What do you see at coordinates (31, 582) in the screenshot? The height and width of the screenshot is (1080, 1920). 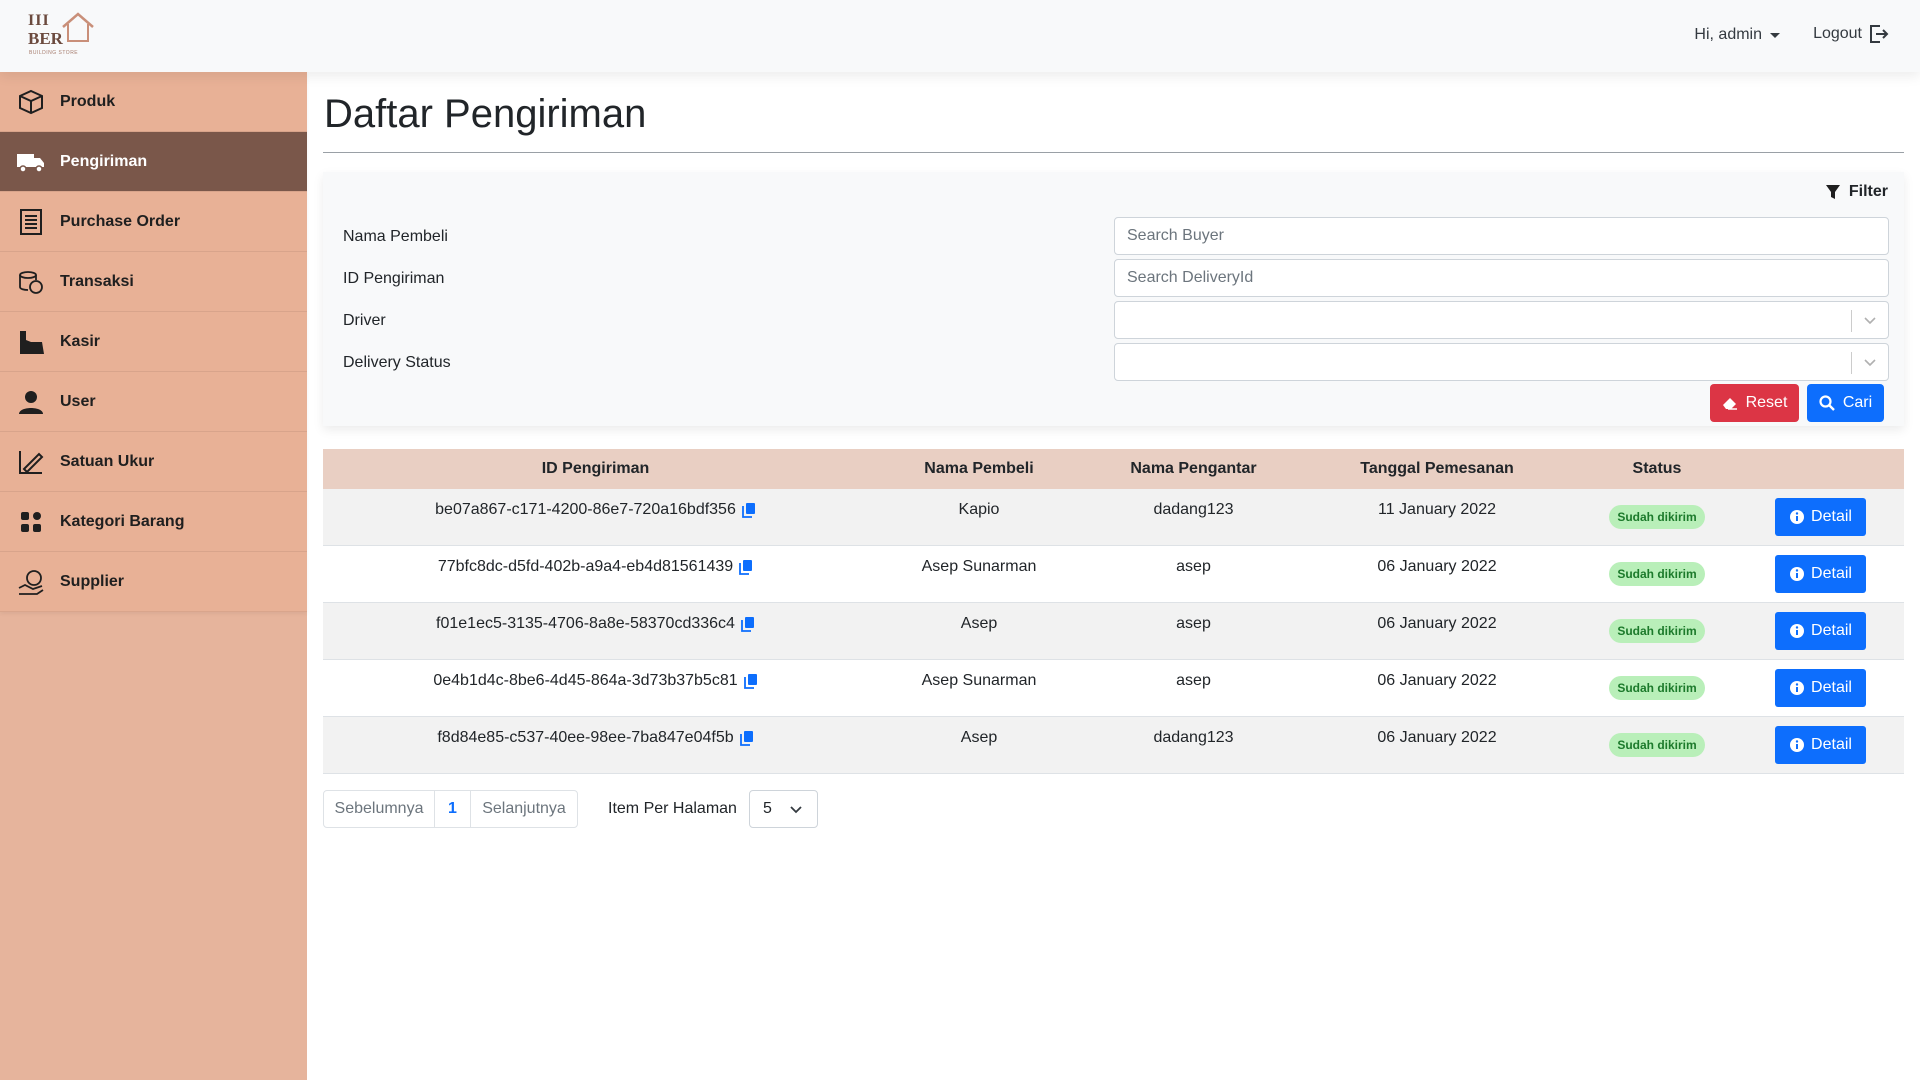 I see `supplier-icon` at bounding box center [31, 582].